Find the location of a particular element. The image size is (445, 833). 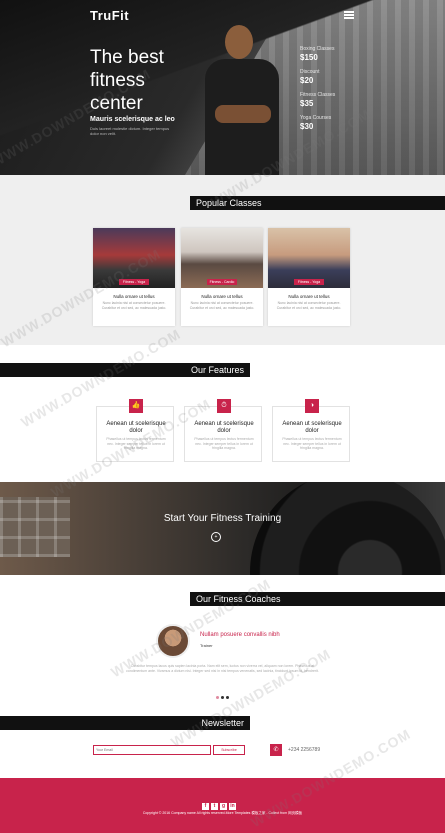

hero-subtitle: Mauris scelerisque ac leo is located at coordinates (132, 119).